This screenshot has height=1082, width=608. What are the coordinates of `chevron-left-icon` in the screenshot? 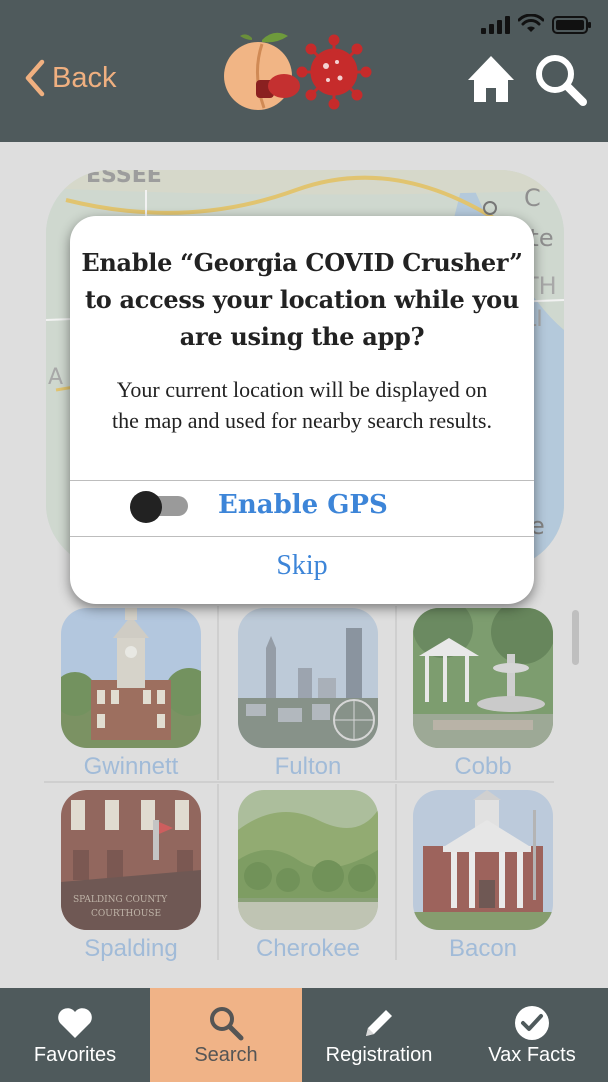 It's located at (35, 78).